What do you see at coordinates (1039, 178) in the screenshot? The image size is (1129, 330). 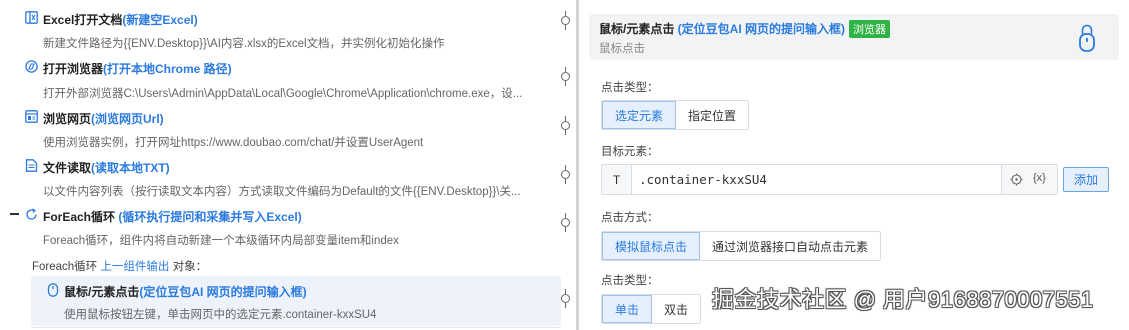 I see `variable-icon: {x}` at bounding box center [1039, 178].